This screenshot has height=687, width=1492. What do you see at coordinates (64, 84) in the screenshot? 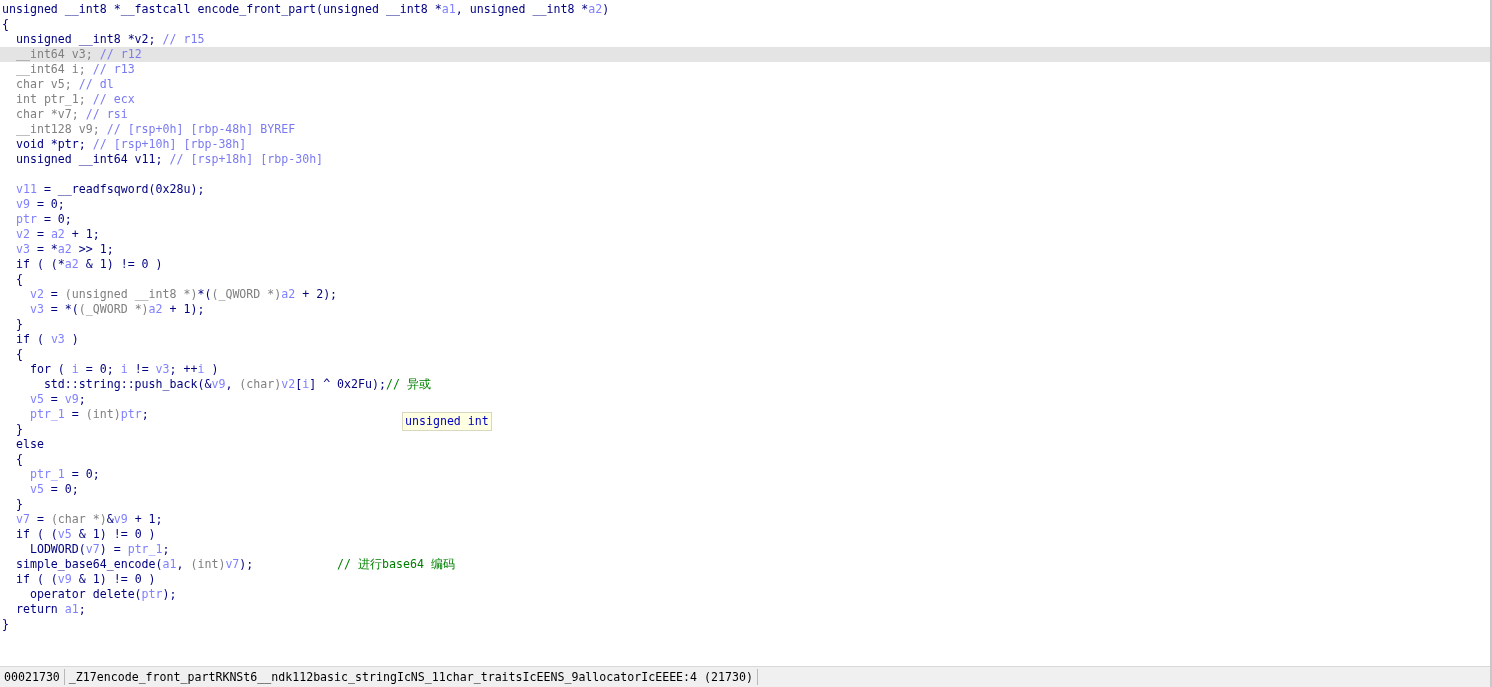
I see `code-line: char v5; // dl` at bounding box center [64, 84].